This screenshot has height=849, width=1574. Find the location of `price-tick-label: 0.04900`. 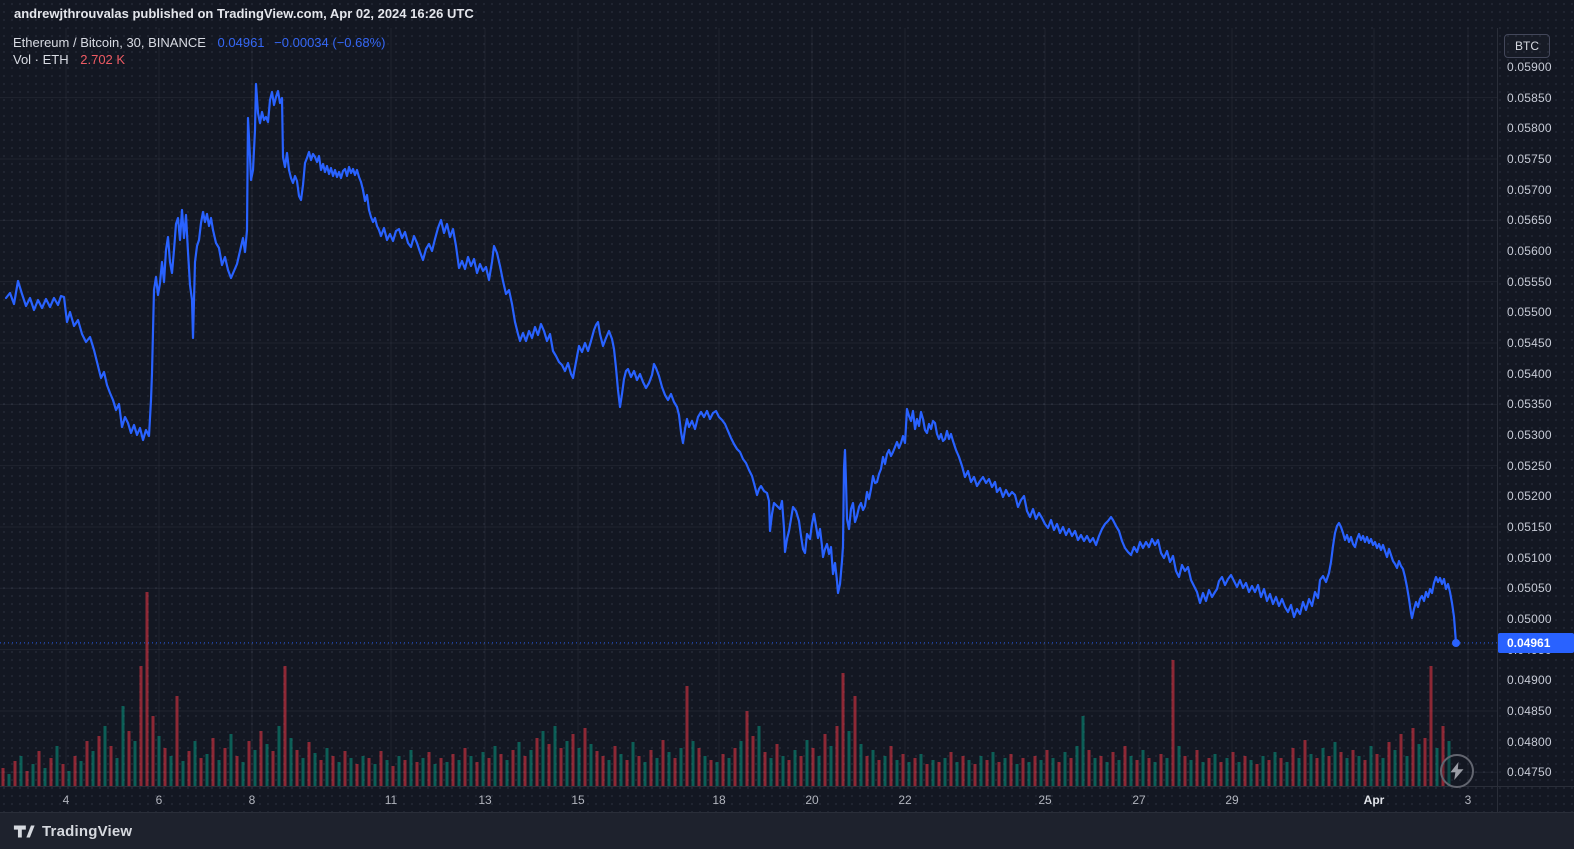

price-tick-label: 0.04900 is located at coordinates (1529, 680).